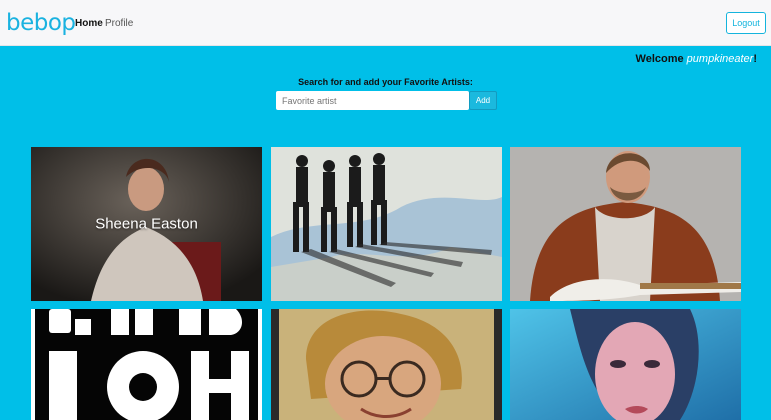 Image resolution: width=771 pixels, height=420 pixels. What do you see at coordinates (483, 100) in the screenshot?
I see `add-artist-button: Add` at bounding box center [483, 100].